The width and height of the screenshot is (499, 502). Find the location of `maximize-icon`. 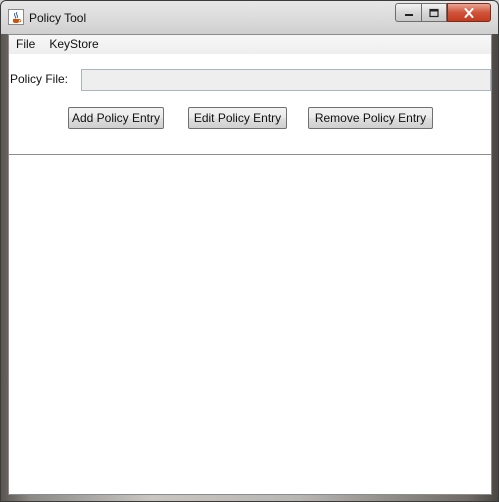

maximize-icon is located at coordinates (434, 12).